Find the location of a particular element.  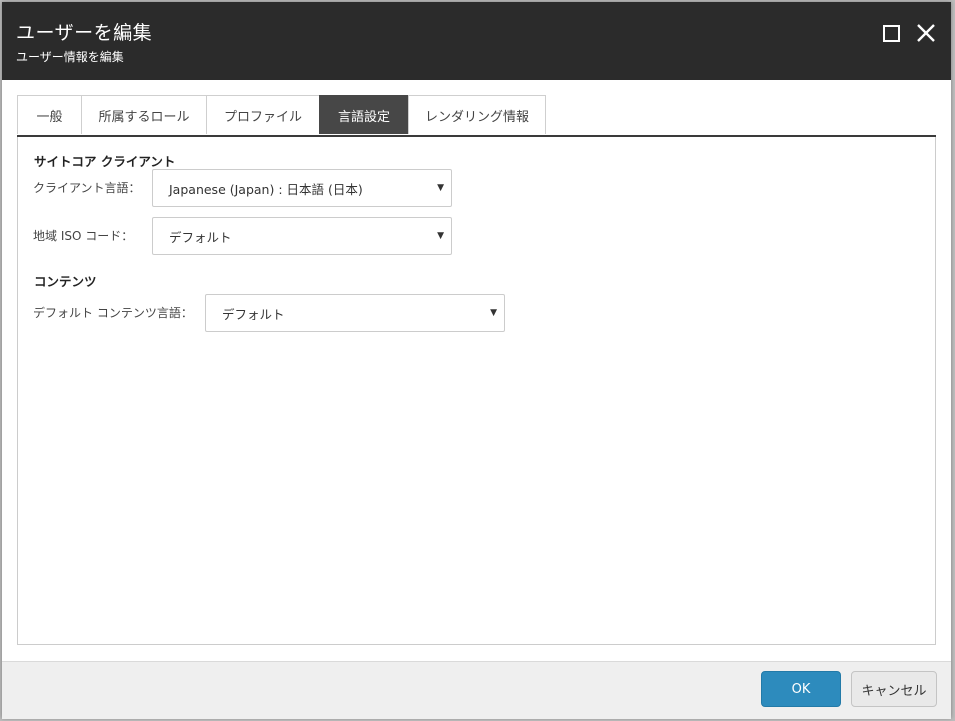

region-iso-label: 地域 ISO コード： is located at coordinates (83, 236).